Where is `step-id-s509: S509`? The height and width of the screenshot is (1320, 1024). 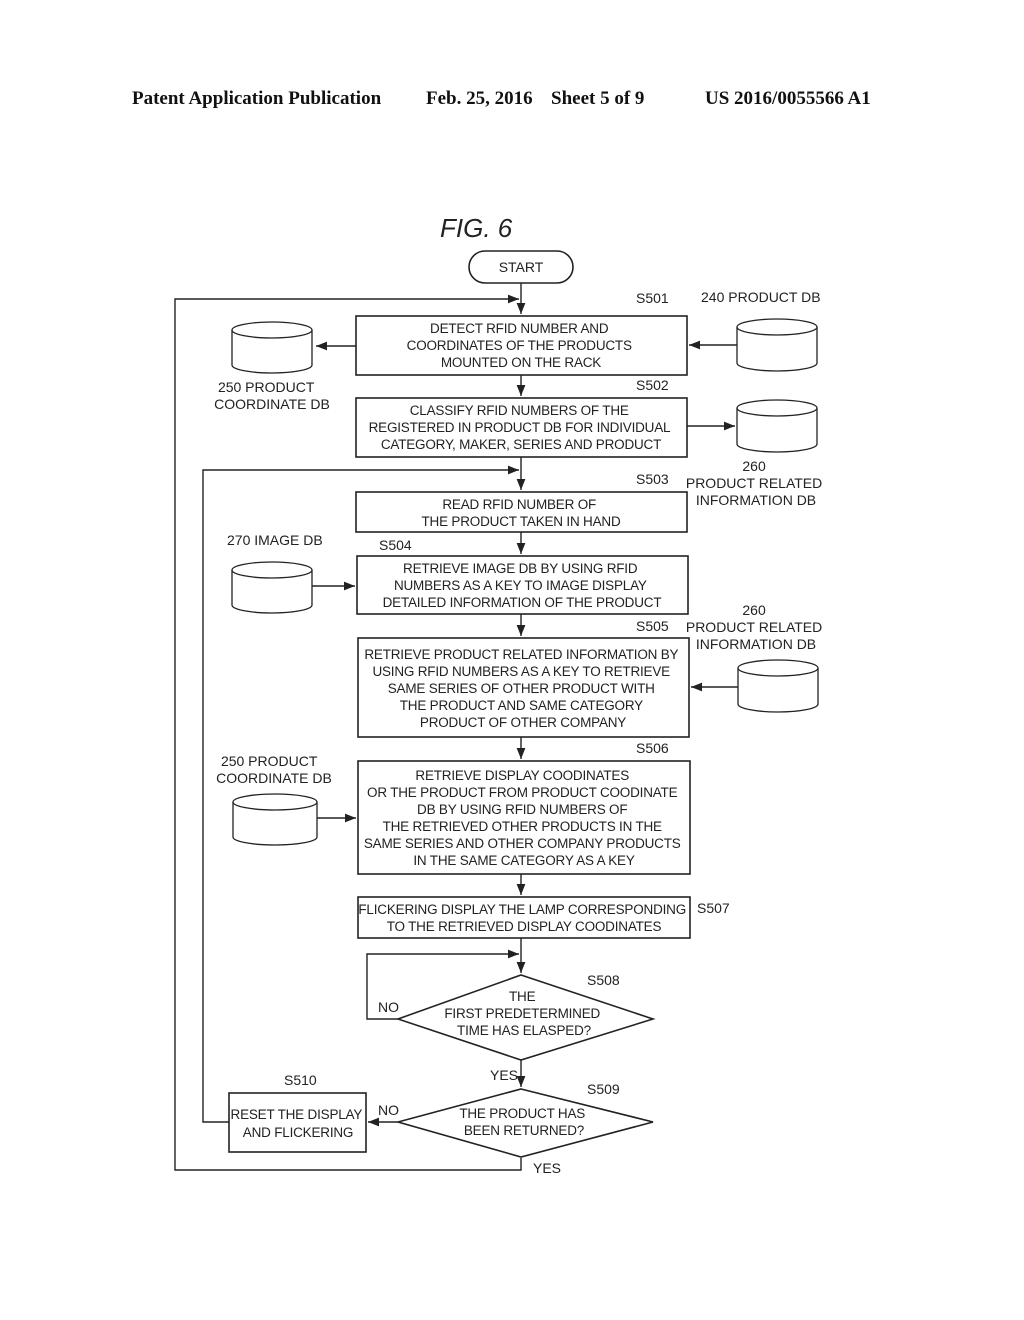
step-id-s509: S509 is located at coordinates (603, 1089).